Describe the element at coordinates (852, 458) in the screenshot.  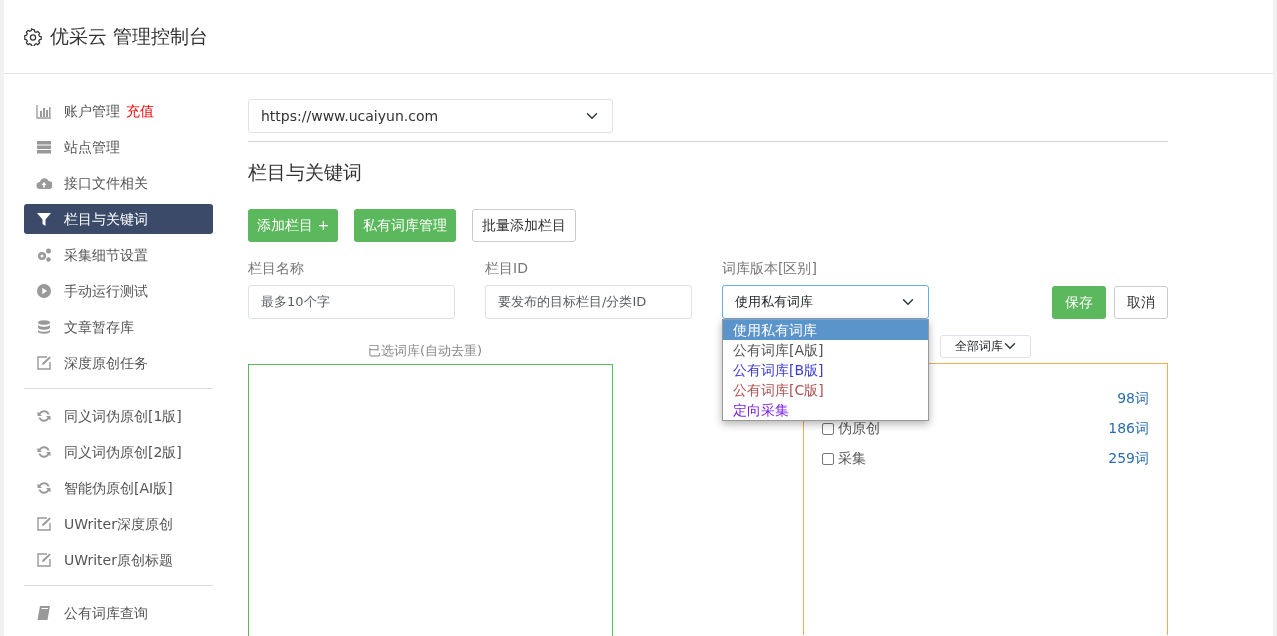
I see `library-label: 采集` at that location.